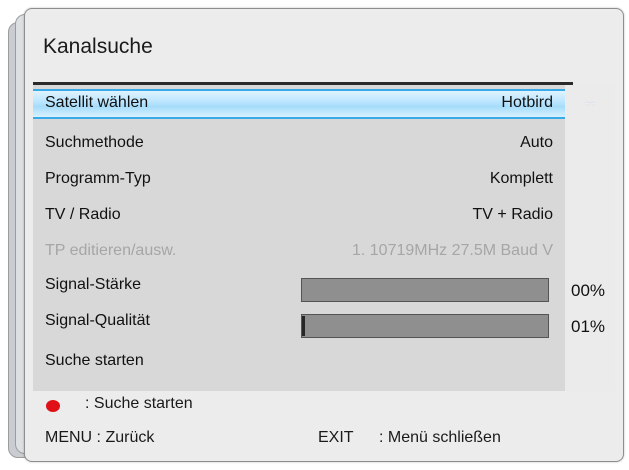 The image size is (629, 470). What do you see at coordinates (299, 144) in the screenshot?
I see `menu-item-suchmethode: Suchmethode Auto` at bounding box center [299, 144].